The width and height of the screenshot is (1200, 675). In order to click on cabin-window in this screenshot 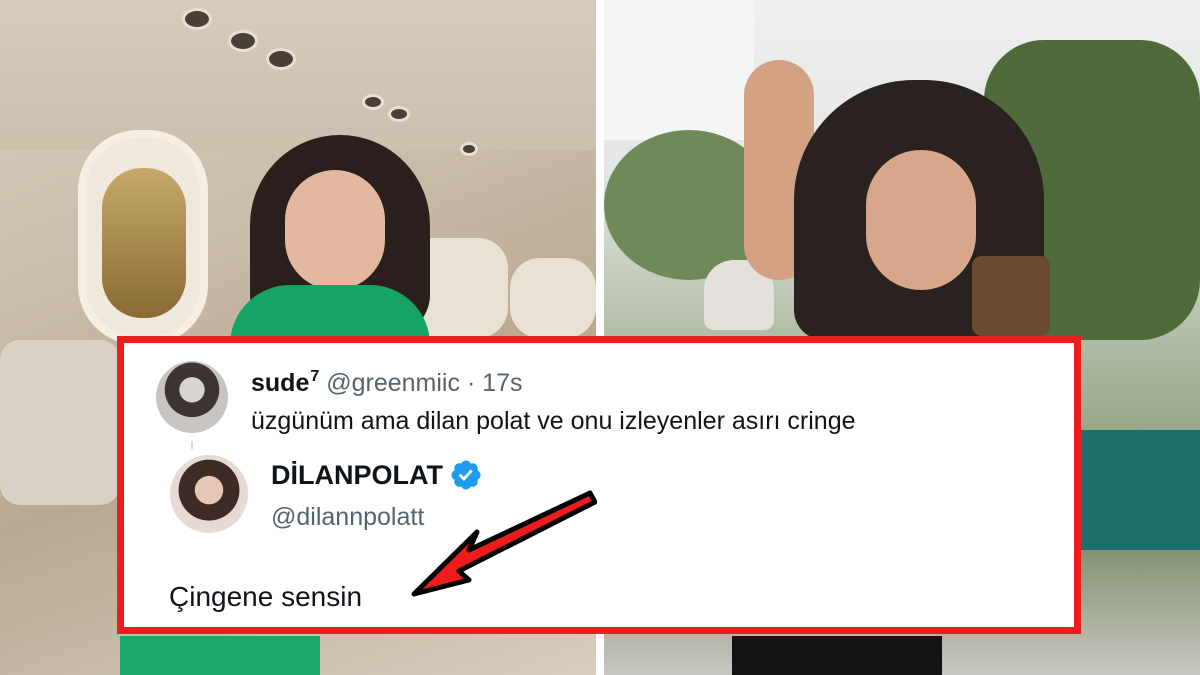, I will do `click(143, 237)`.